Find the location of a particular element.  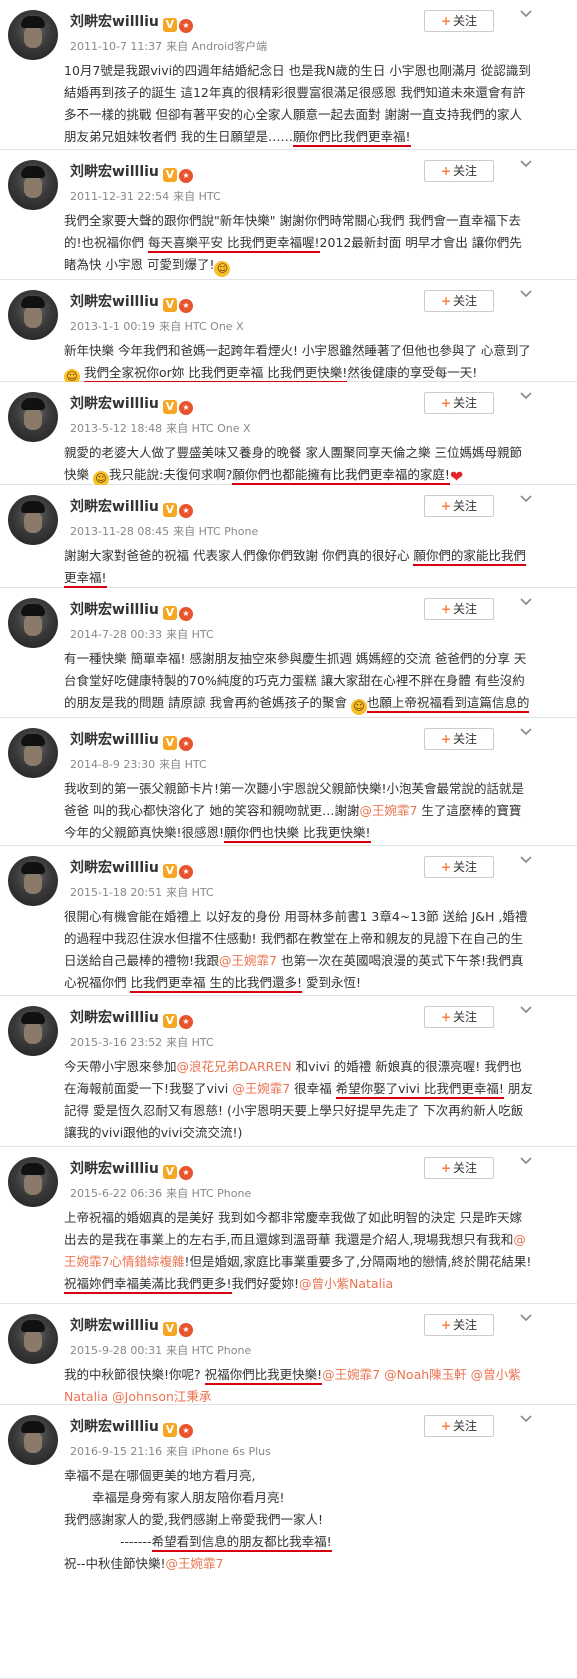

follow-label: 关注 is located at coordinates (465, 1168).